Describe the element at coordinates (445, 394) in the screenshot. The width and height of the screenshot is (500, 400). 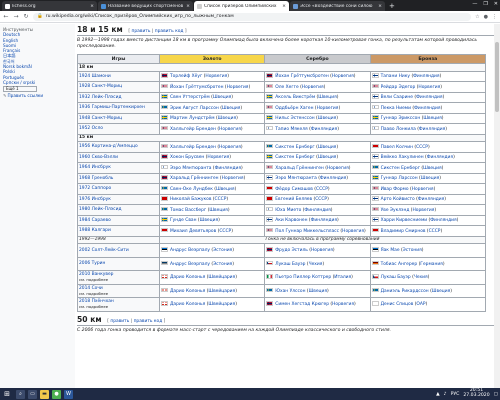
I see `volume-icon: ♪` at that location.